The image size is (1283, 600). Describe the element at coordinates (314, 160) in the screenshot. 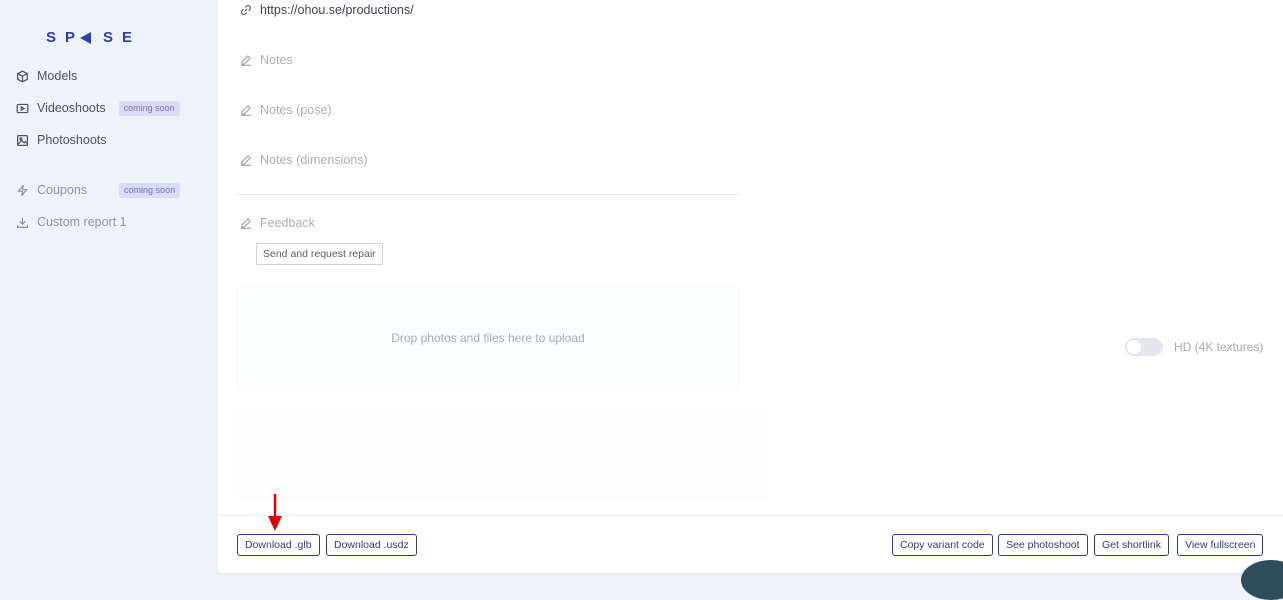

I see `notes-dimensions-placeholder: Notes (dimensions)` at that location.